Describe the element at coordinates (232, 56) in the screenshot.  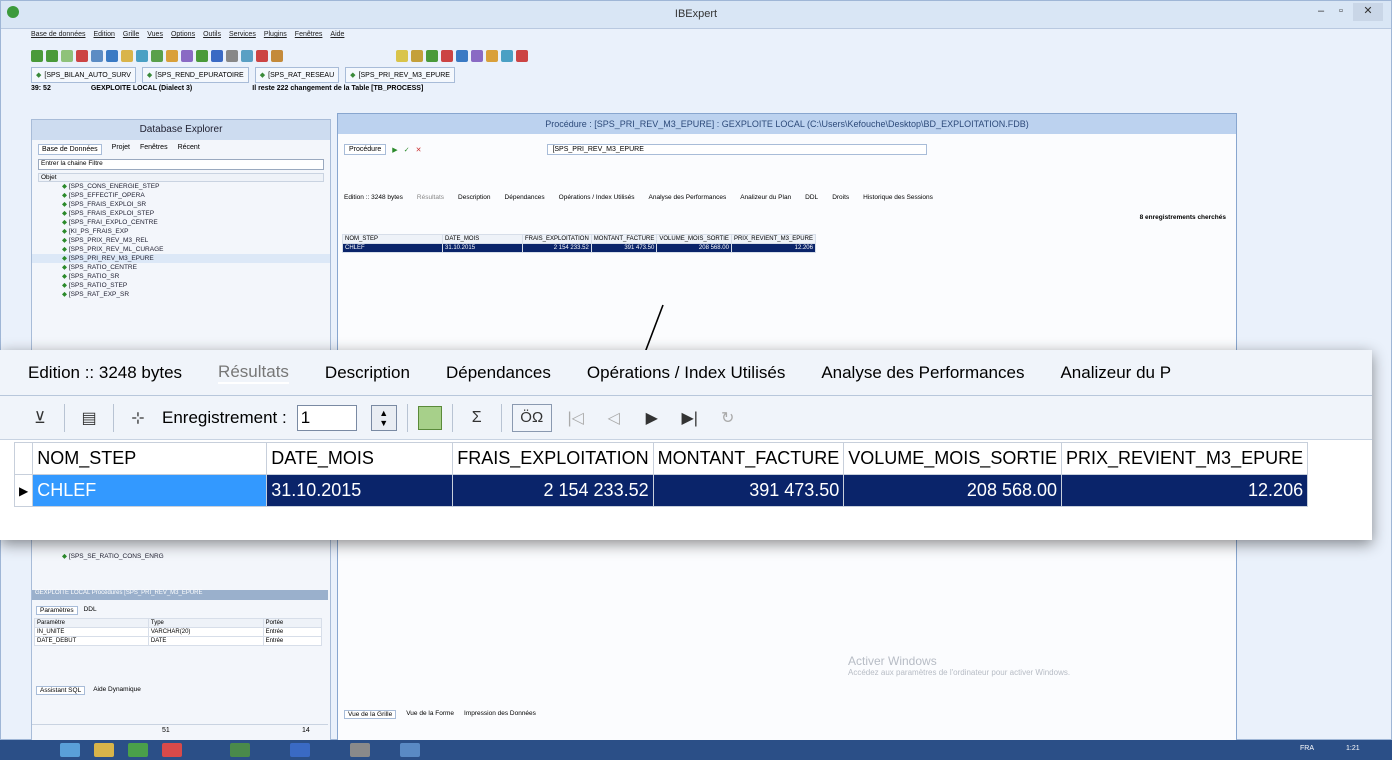
I see `print-icon` at that location.